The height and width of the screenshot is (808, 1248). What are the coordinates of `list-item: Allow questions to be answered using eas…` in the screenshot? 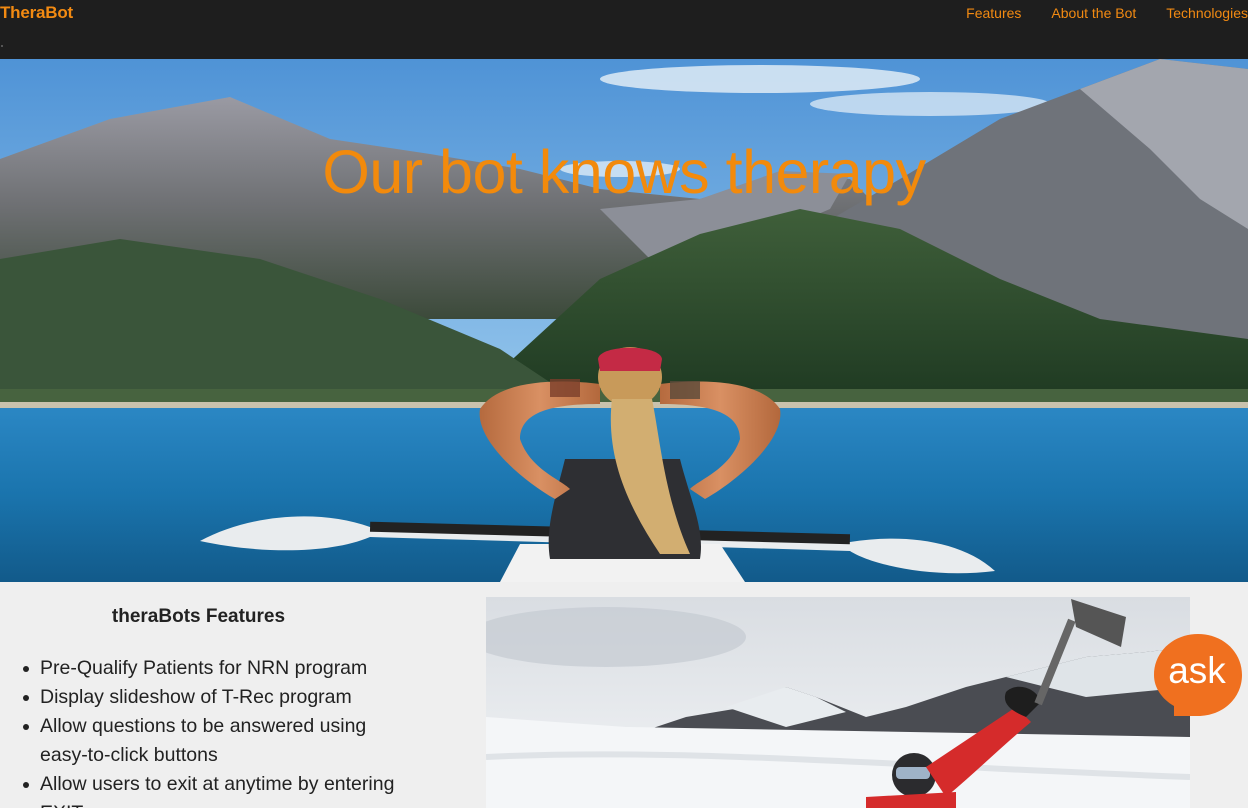 It's located at (216, 741).